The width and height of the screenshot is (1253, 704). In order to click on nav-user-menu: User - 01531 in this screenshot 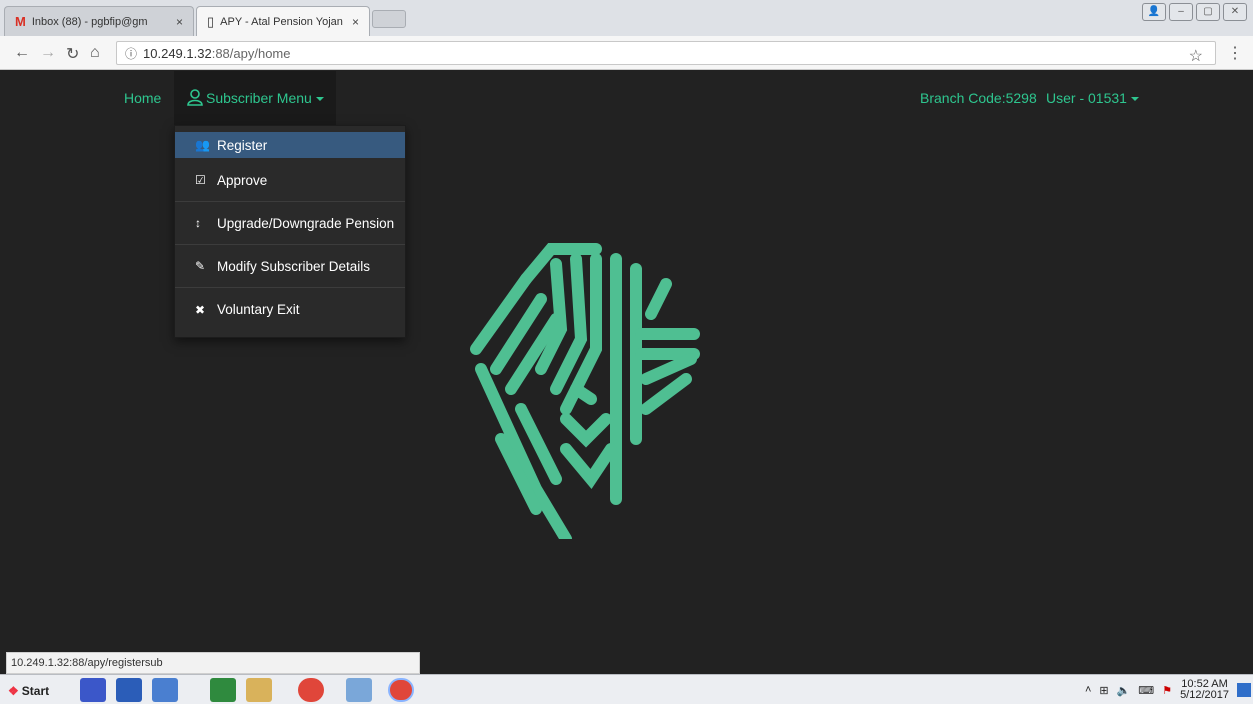, I will do `click(1092, 98)`.